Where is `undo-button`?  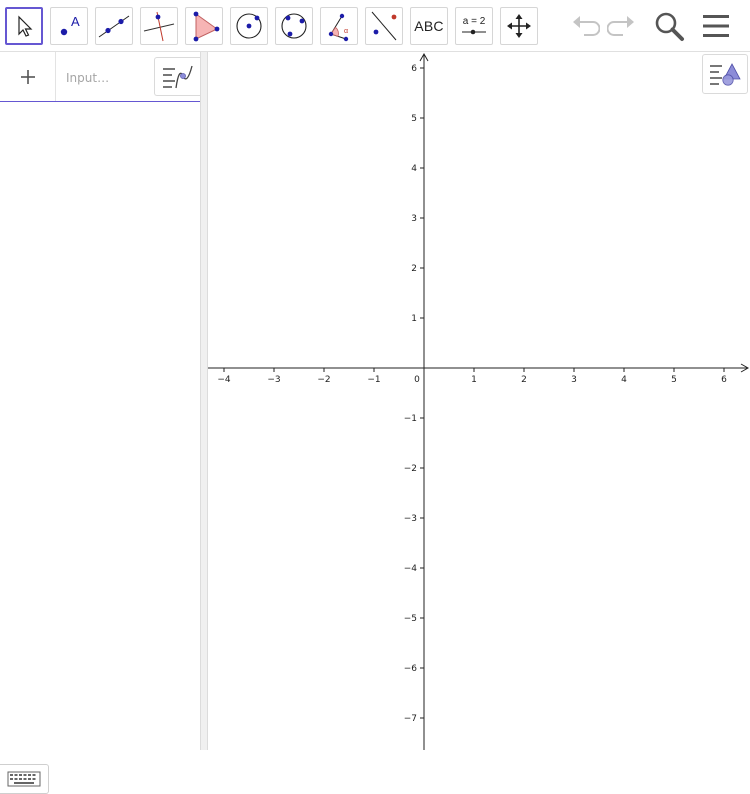
undo-button is located at coordinates (585, 26).